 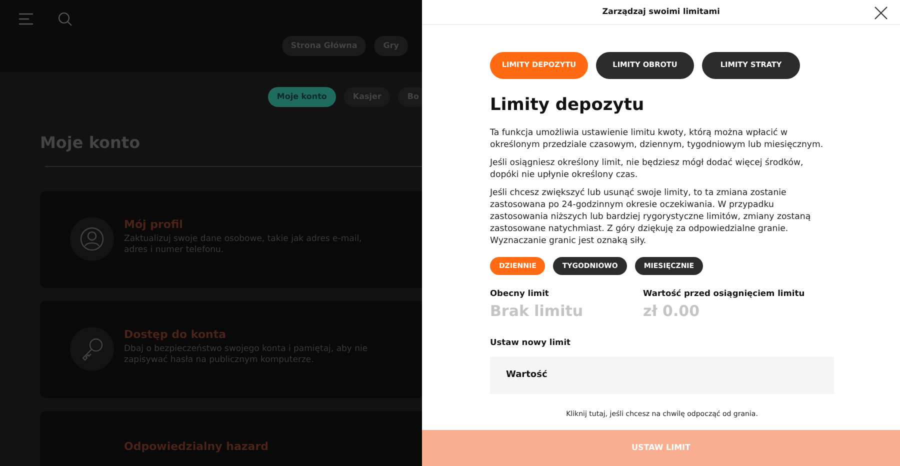 I want to click on paragraph: Jeśli osiągniesz określony limit, nie będziesz mógł dodać więcej środków, dopóki nie upłynie określony czas., so click(x=647, y=169).